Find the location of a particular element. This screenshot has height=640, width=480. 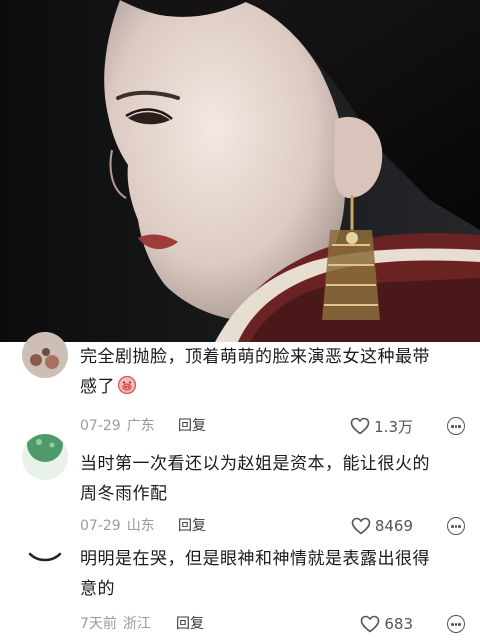

comment-meta: 7天前 浙江 回复 683 is located at coordinates (272, 624).